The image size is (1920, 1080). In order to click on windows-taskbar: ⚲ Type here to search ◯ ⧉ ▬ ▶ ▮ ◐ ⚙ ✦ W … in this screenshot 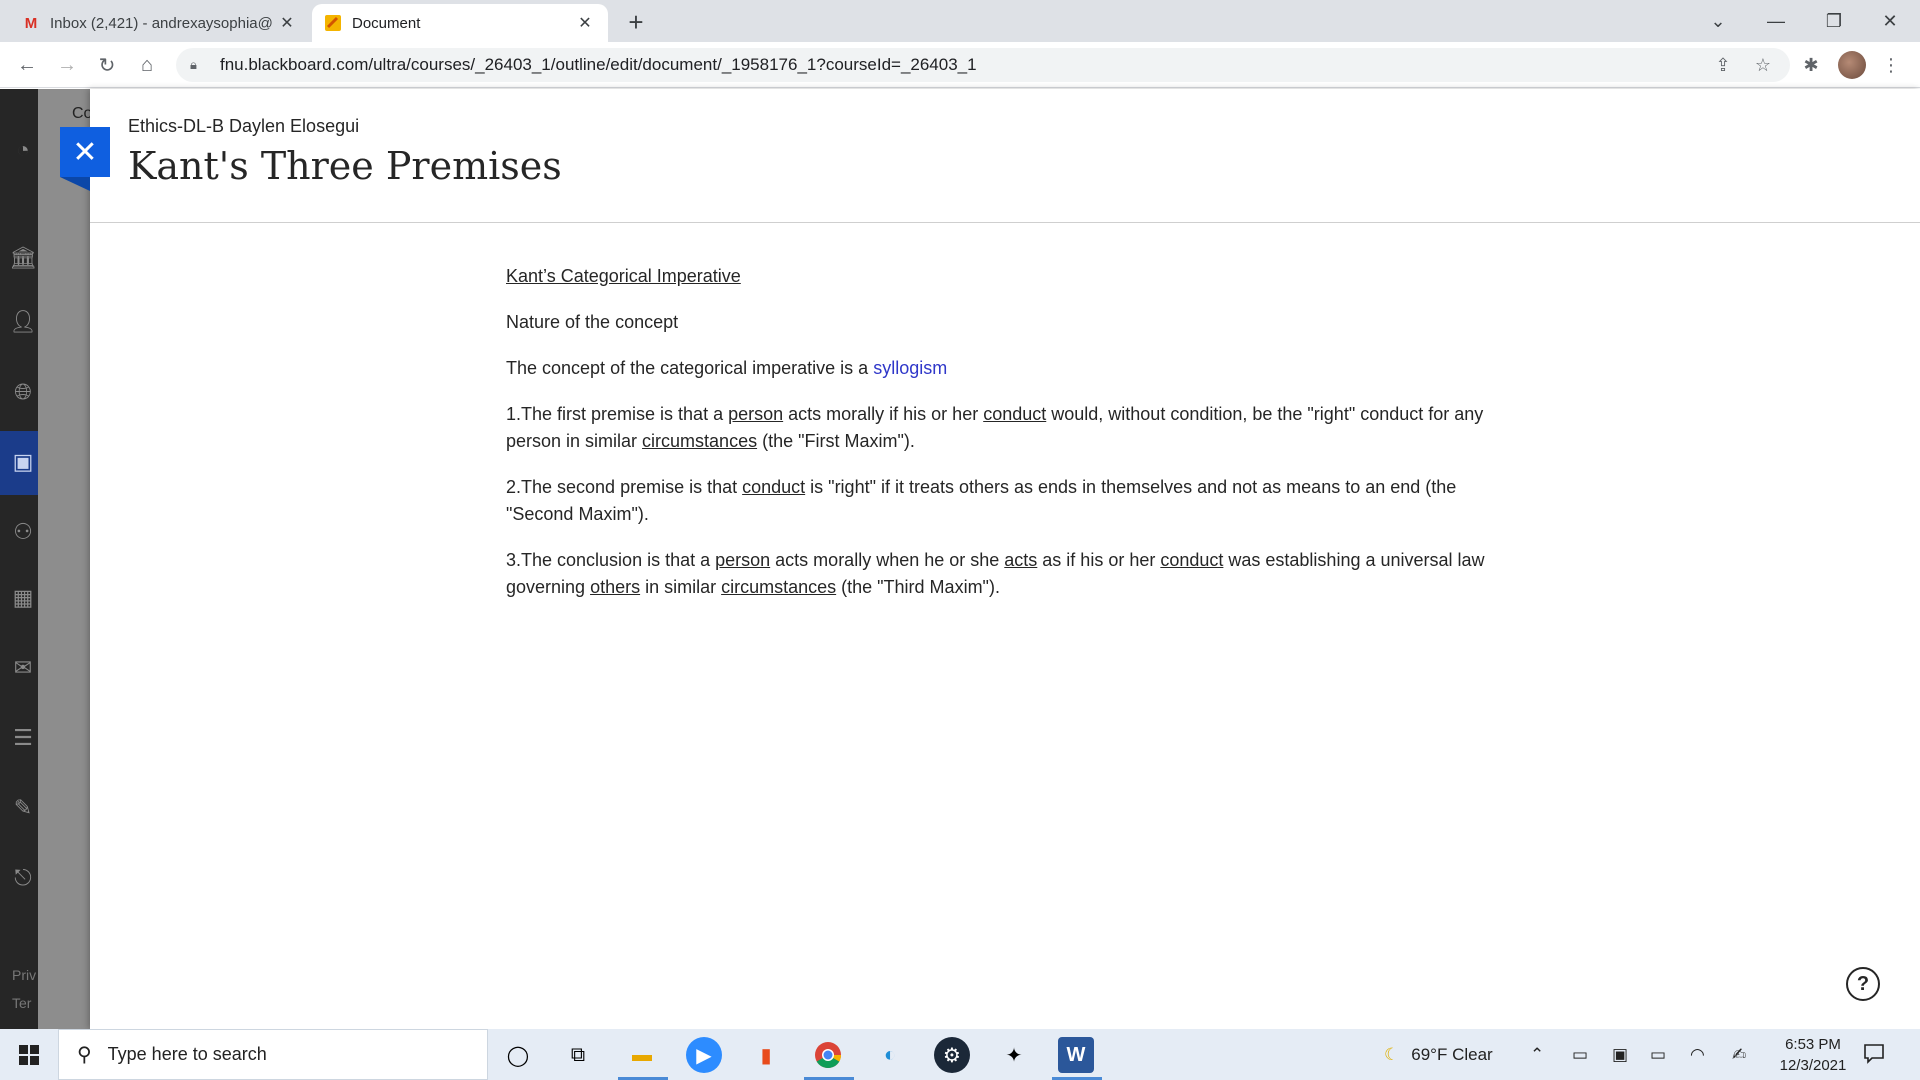, I will do `click(960, 1054)`.